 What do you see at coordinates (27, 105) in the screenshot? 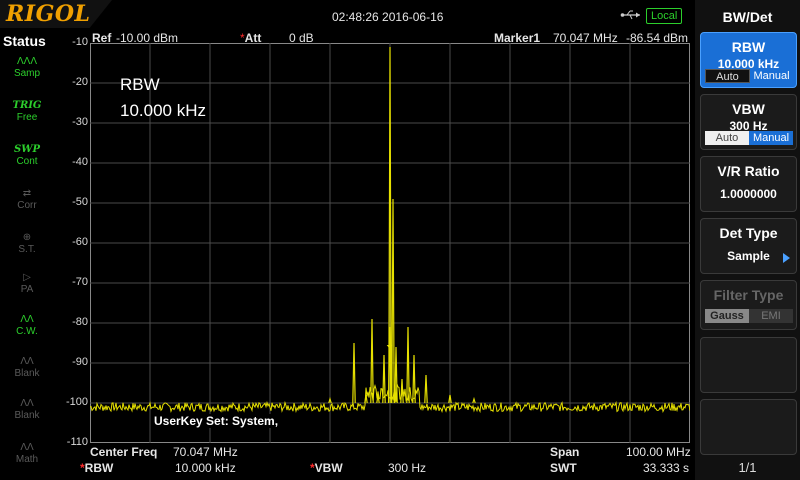
I see `trig-icon: TRIG` at bounding box center [27, 105].